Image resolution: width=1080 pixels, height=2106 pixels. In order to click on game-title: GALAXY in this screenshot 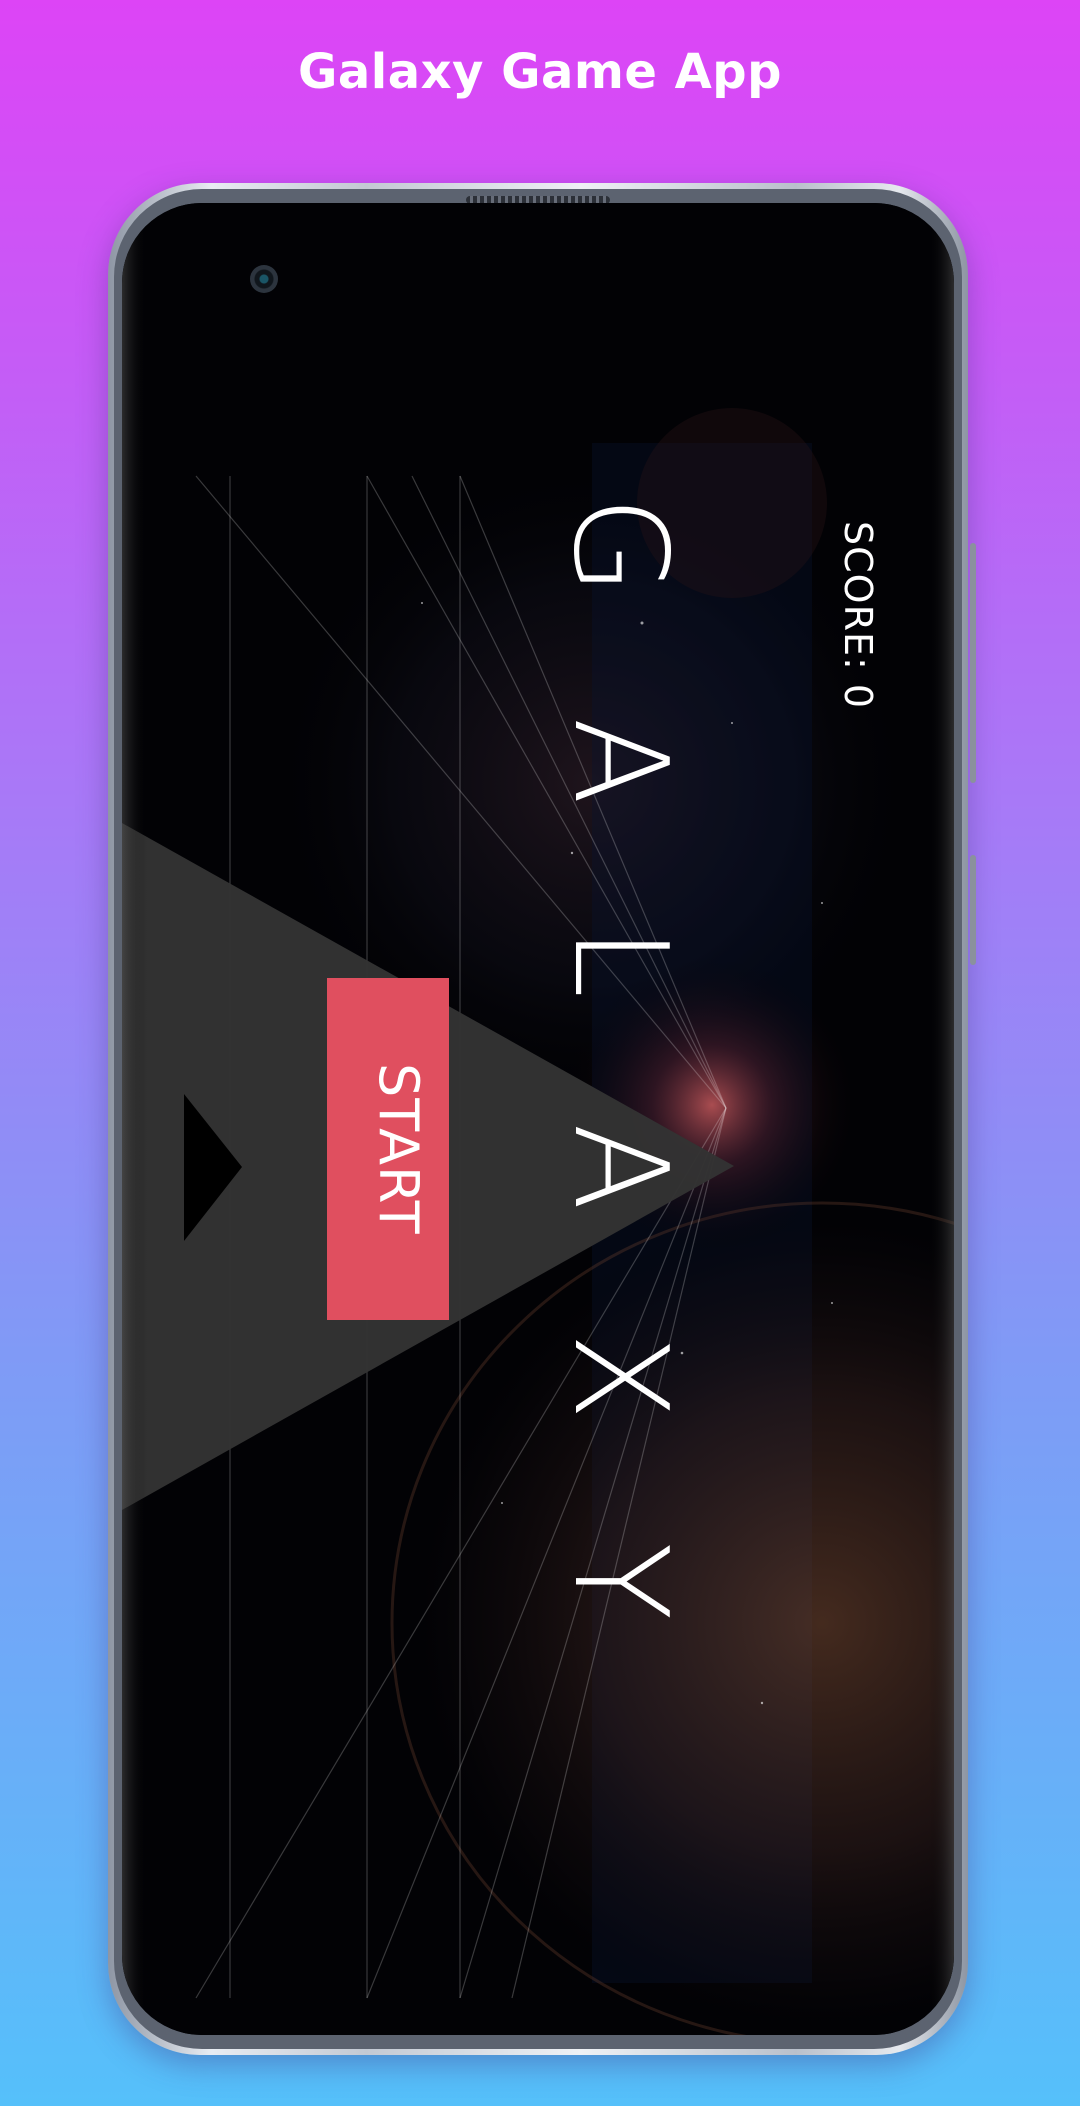, I will do `click(619, 1119)`.